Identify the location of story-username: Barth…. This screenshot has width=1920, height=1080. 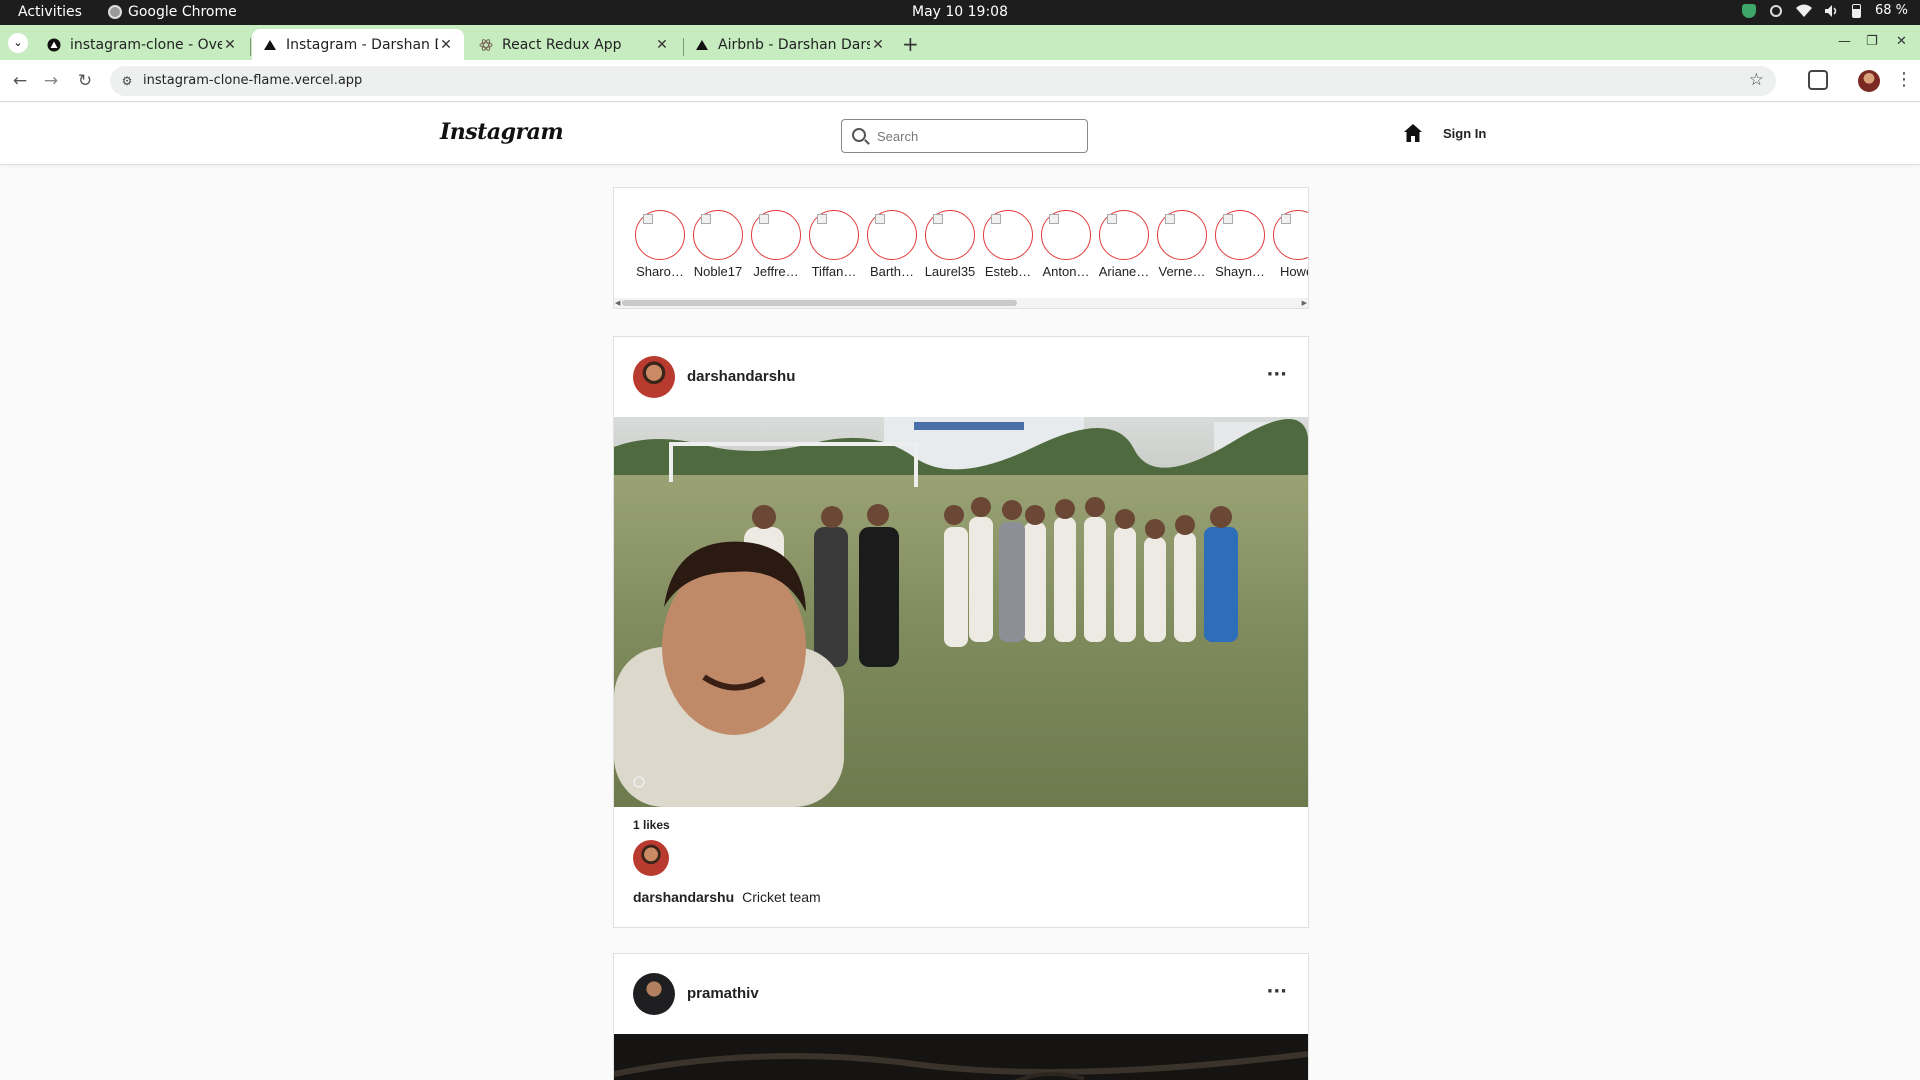
(892, 271).